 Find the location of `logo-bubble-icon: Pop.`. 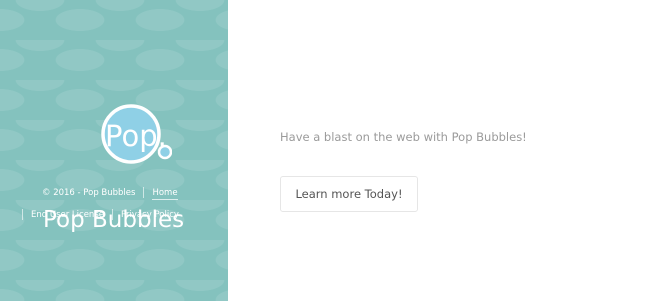

logo-bubble-icon: Pop. is located at coordinates (136, 134).